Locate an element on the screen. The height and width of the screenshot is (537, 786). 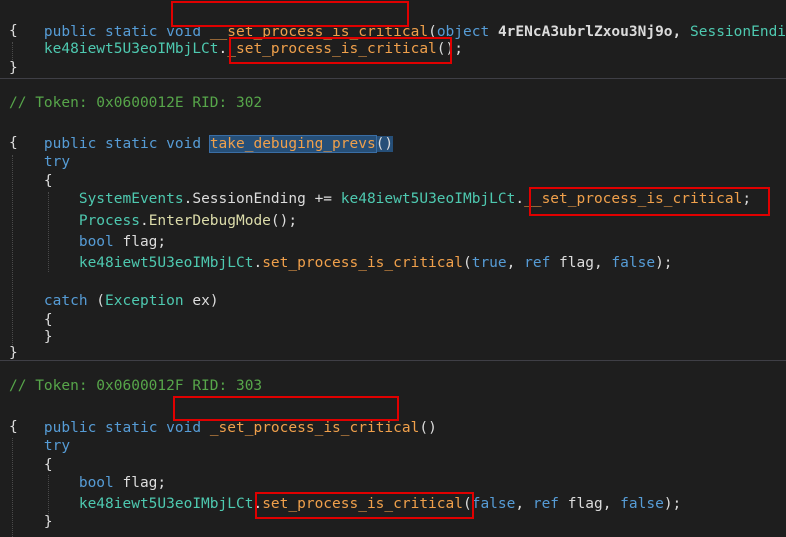
code-comment: // Token: 0x0600012E RID: 302 is located at coordinates (136, 103).